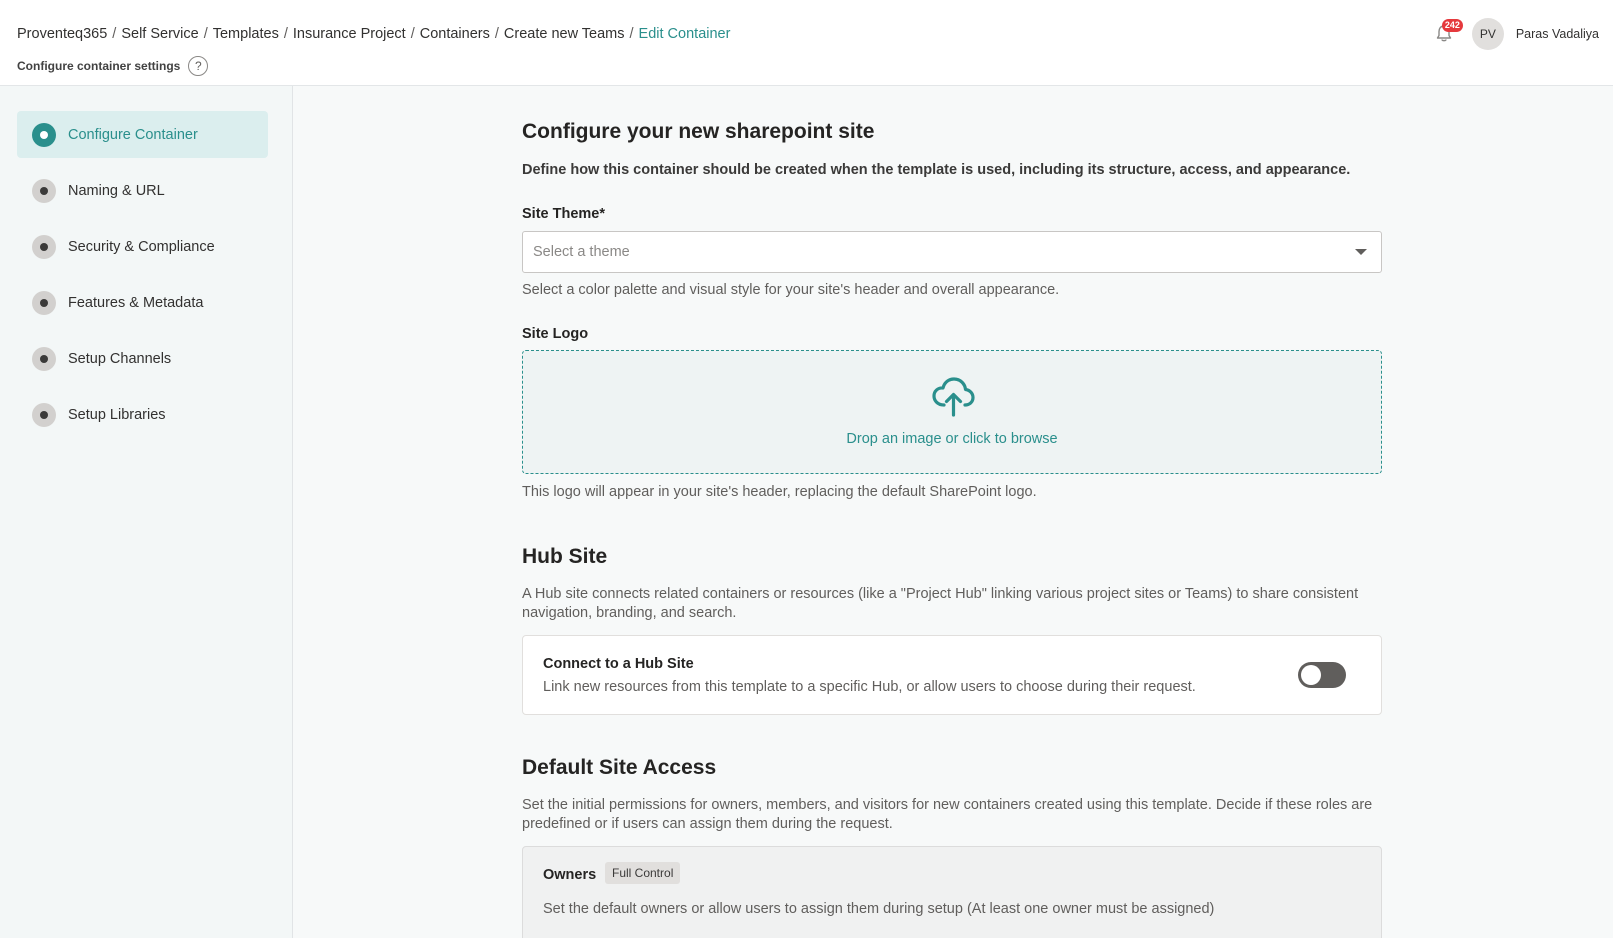  Describe the element at coordinates (555, 334) in the screenshot. I see `site-logo-label: Site Logo` at that location.